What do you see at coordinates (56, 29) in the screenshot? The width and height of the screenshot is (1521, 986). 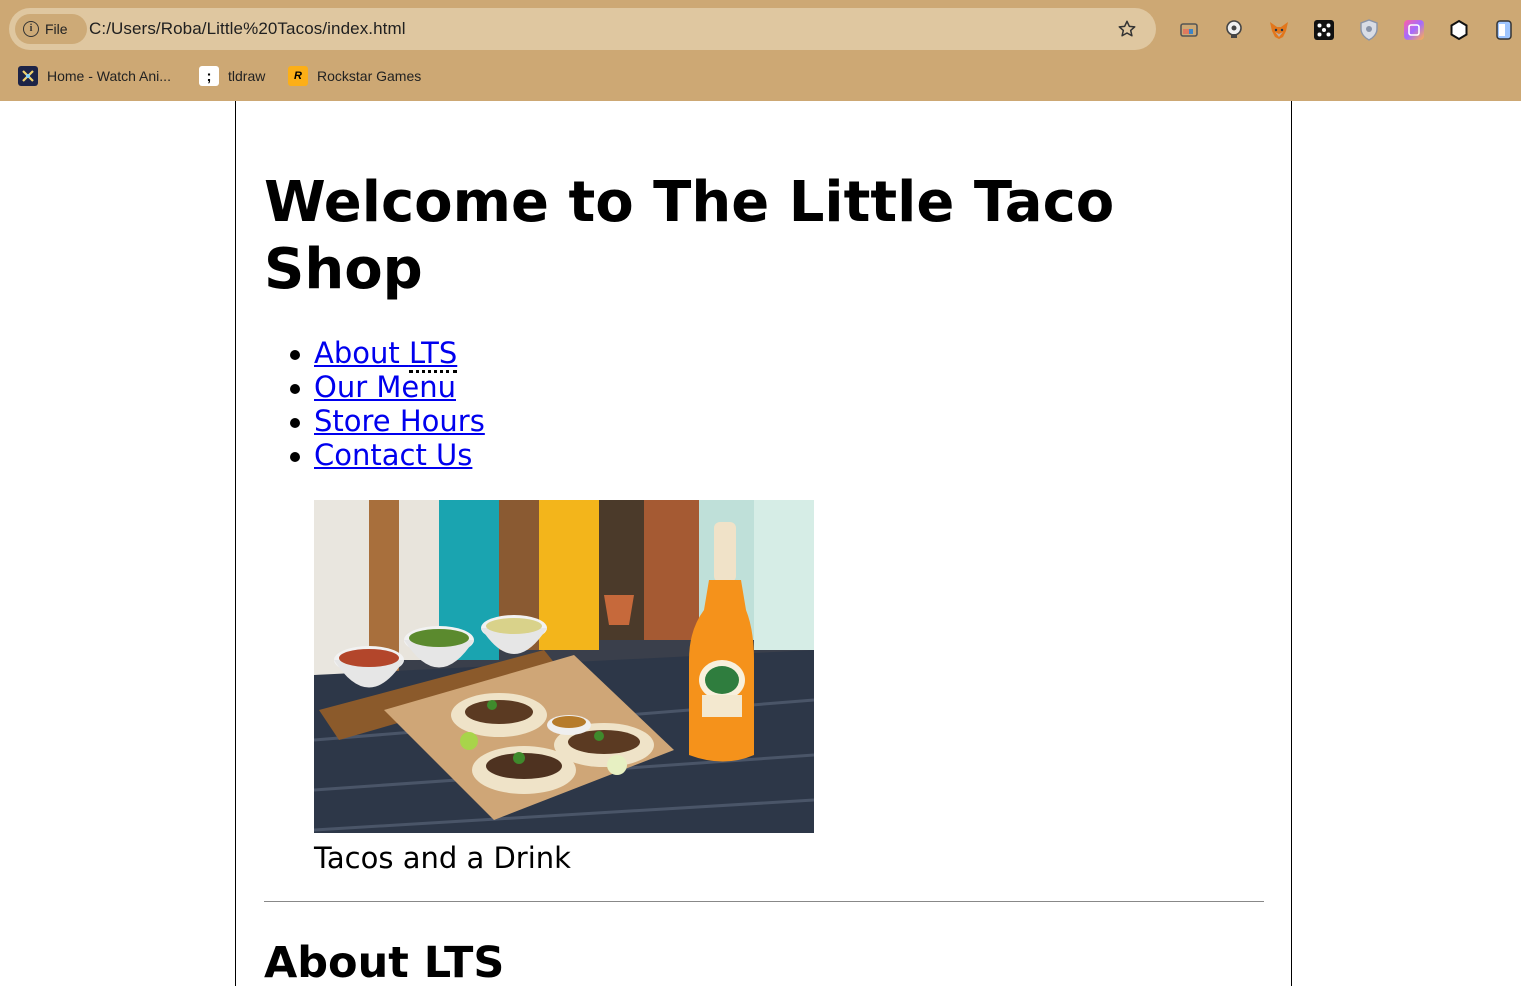 I see `site-chip-label: File` at bounding box center [56, 29].